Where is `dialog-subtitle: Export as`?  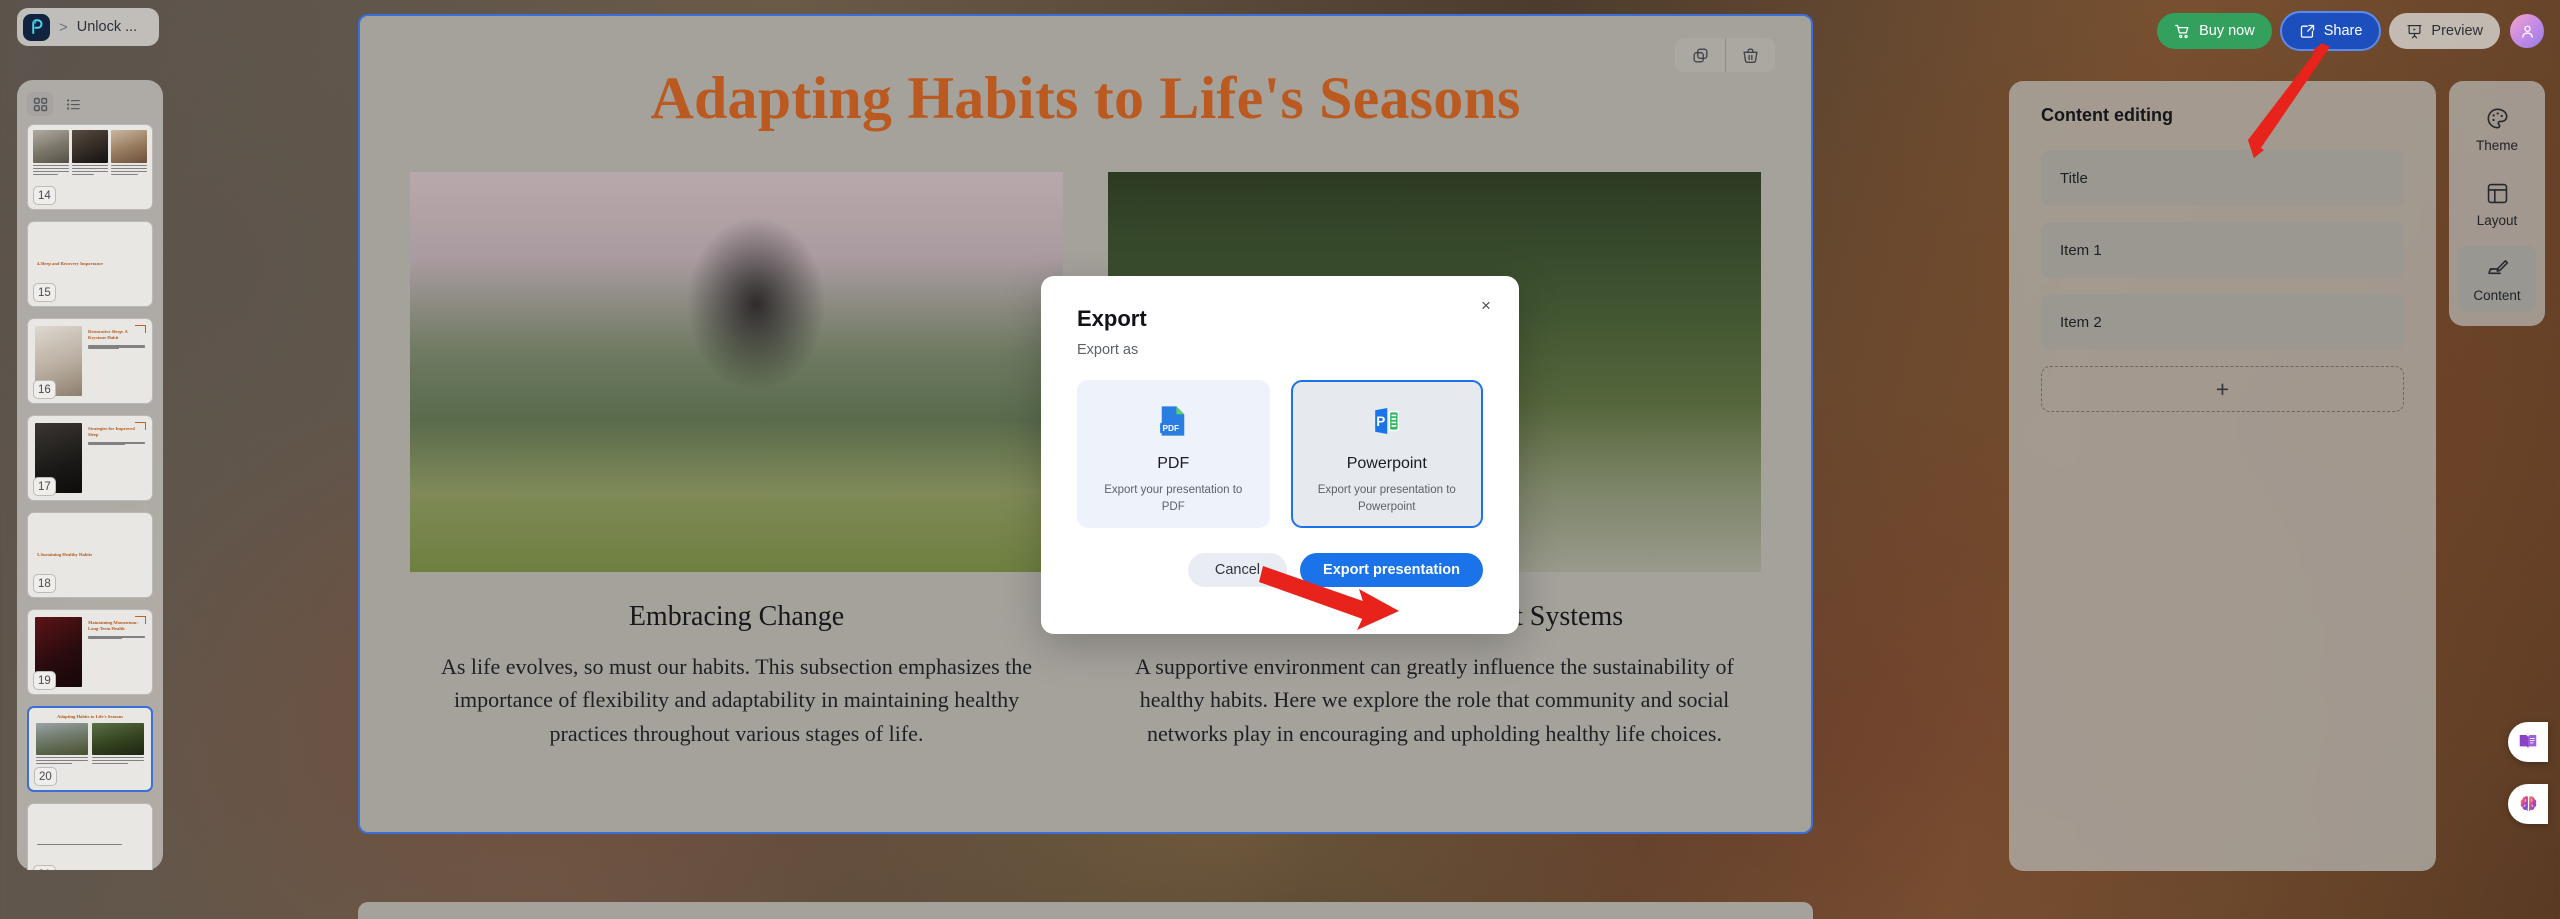
dialog-subtitle: Export as is located at coordinates (1108, 350).